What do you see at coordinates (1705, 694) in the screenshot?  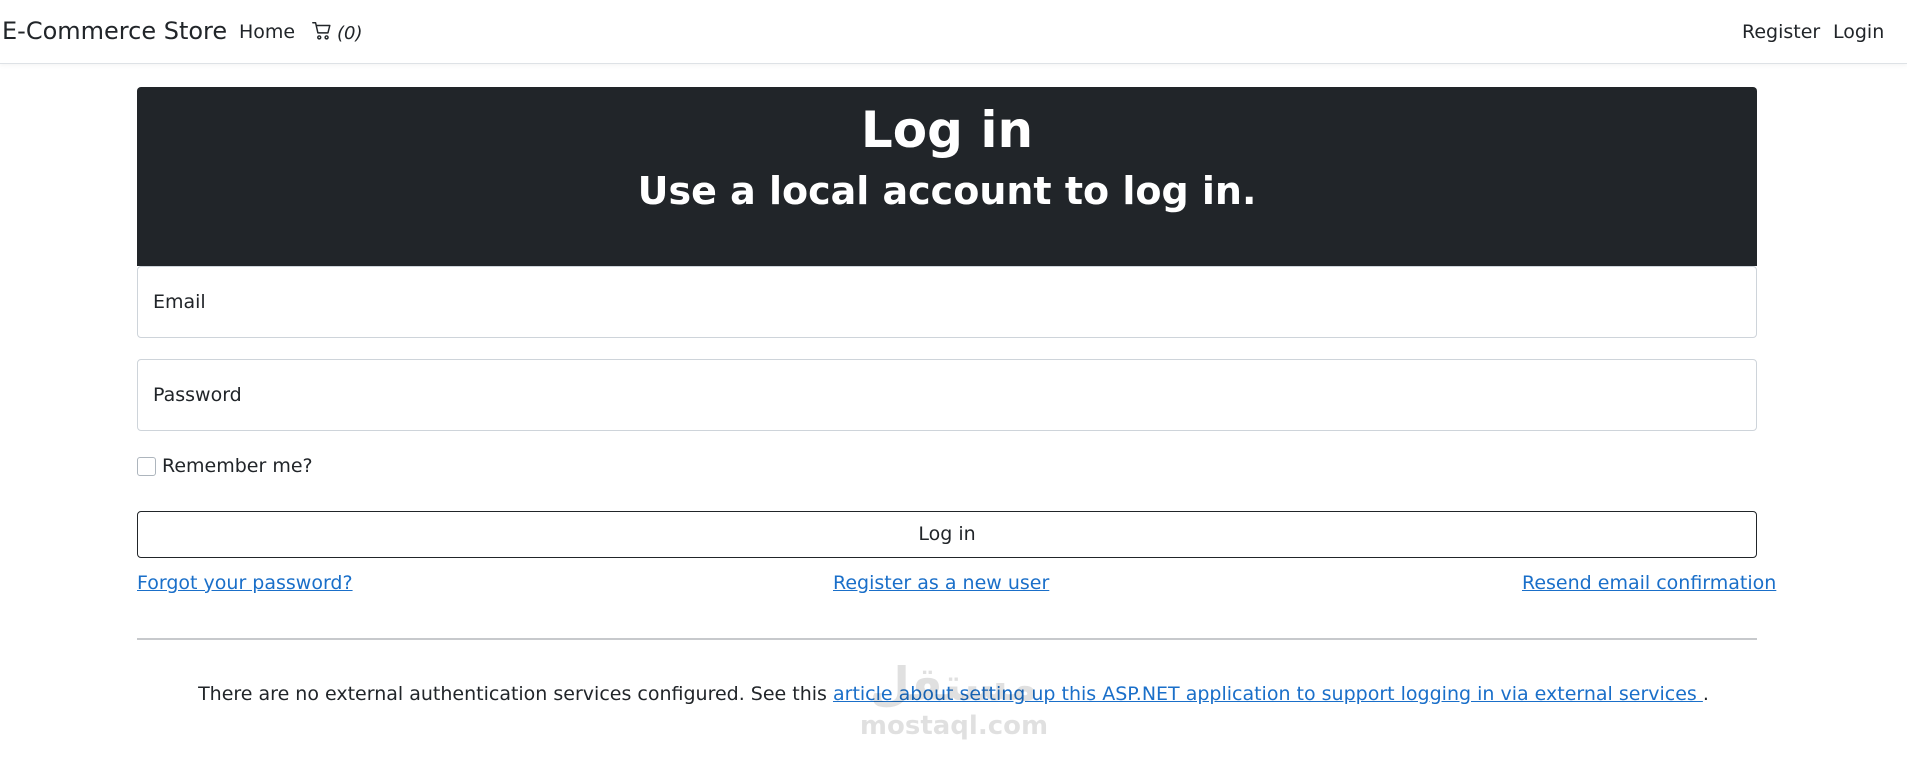 I see `external-auth-suffix: .` at bounding box center [1705, 694].